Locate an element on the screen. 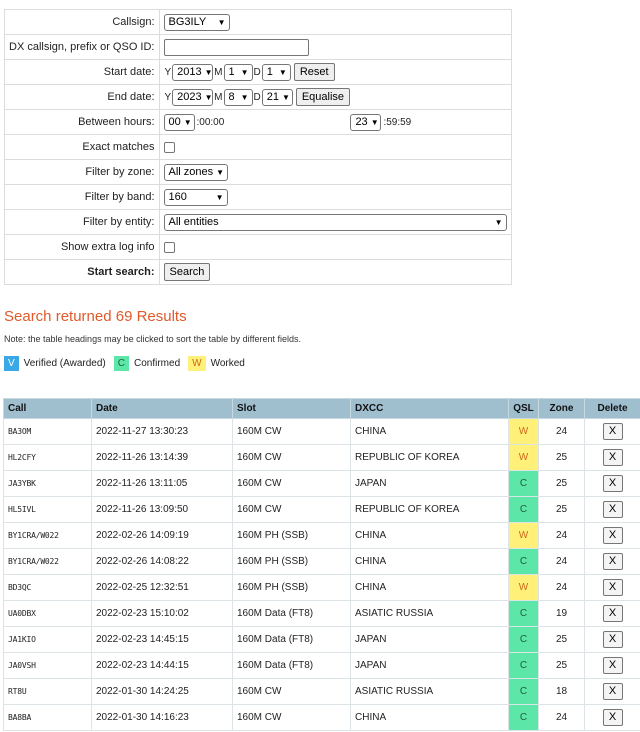  legend-confirmed-swatch: C is located at coordinates (121, 363).